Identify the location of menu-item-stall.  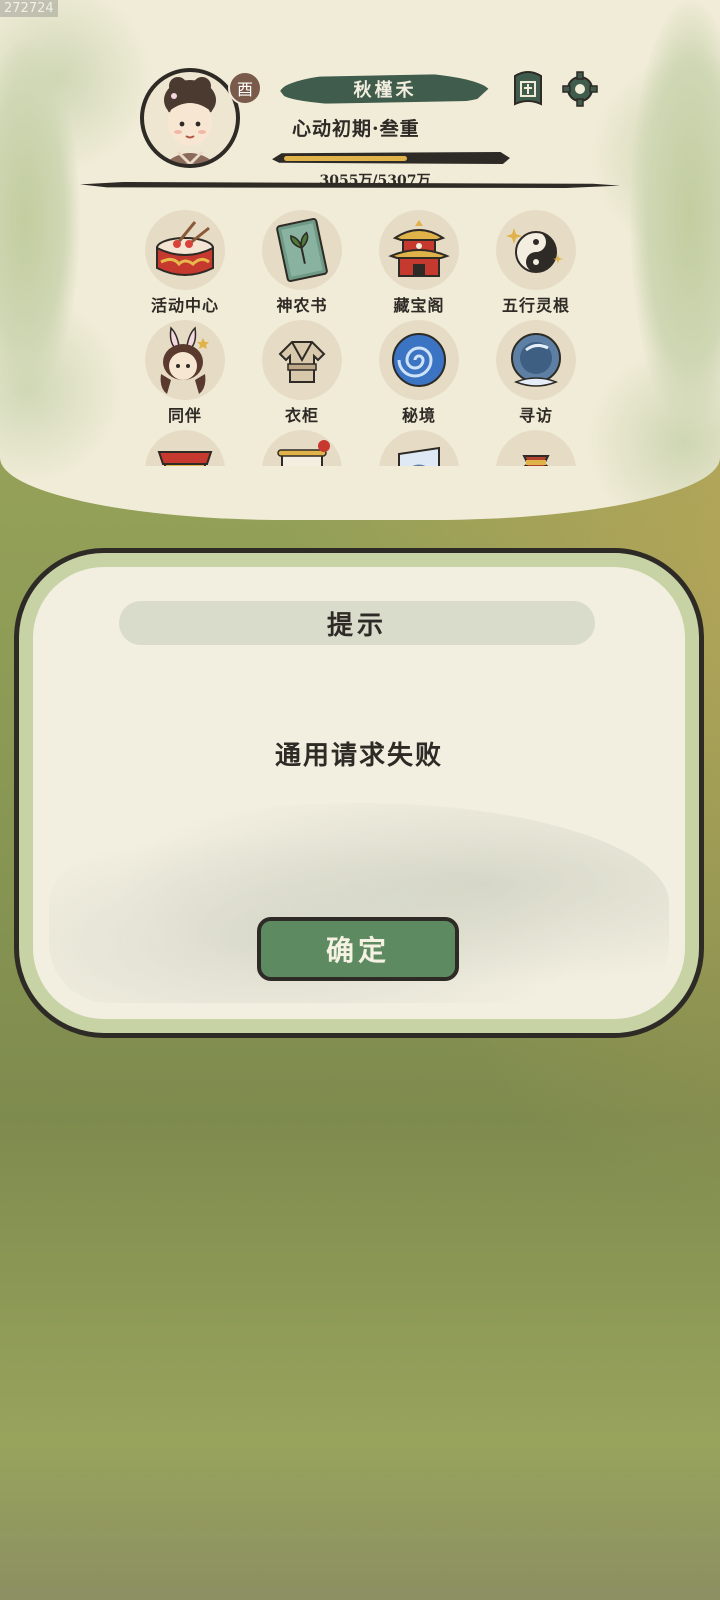
(185, 448).